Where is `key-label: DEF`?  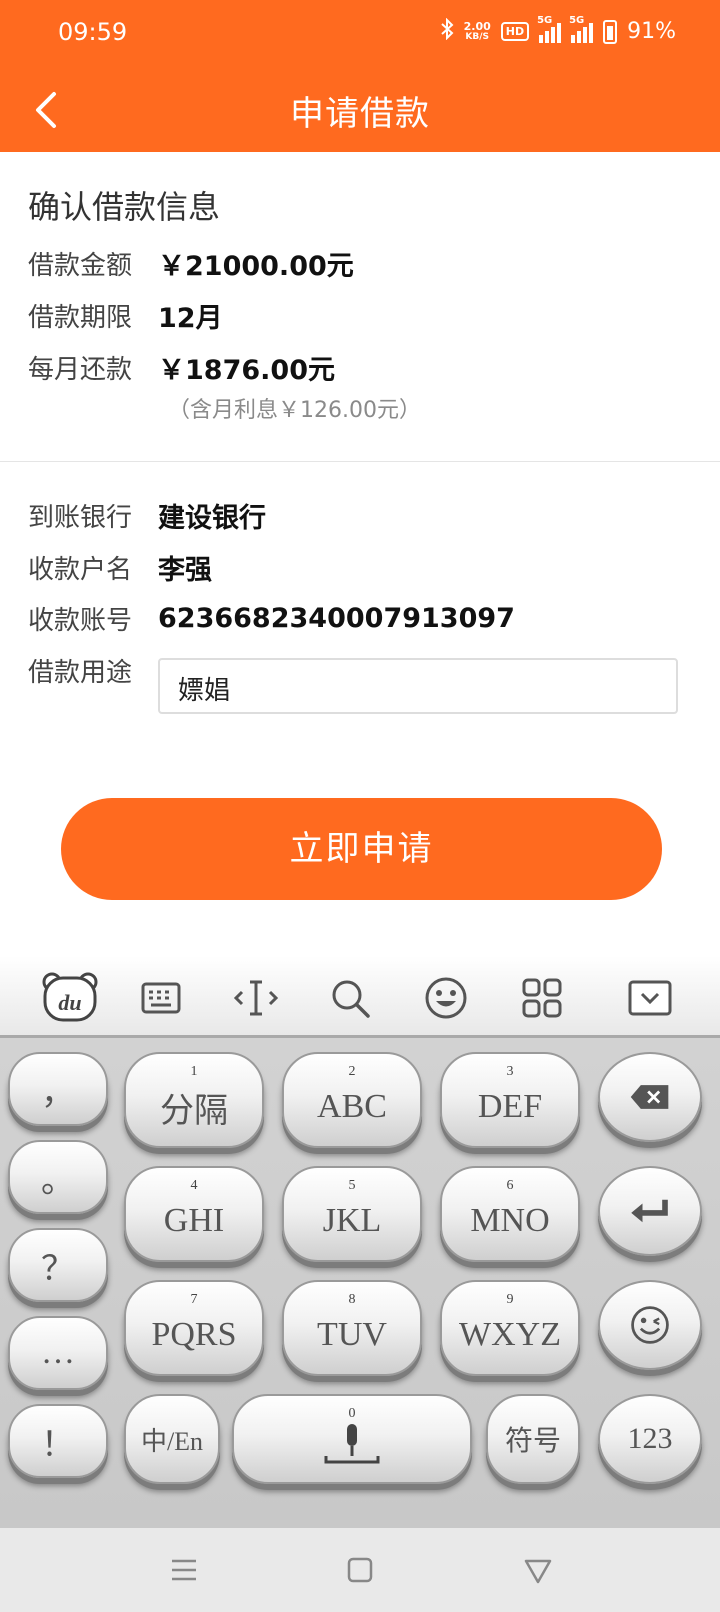 key-label: DEF is located at coordinates (510, 1106).